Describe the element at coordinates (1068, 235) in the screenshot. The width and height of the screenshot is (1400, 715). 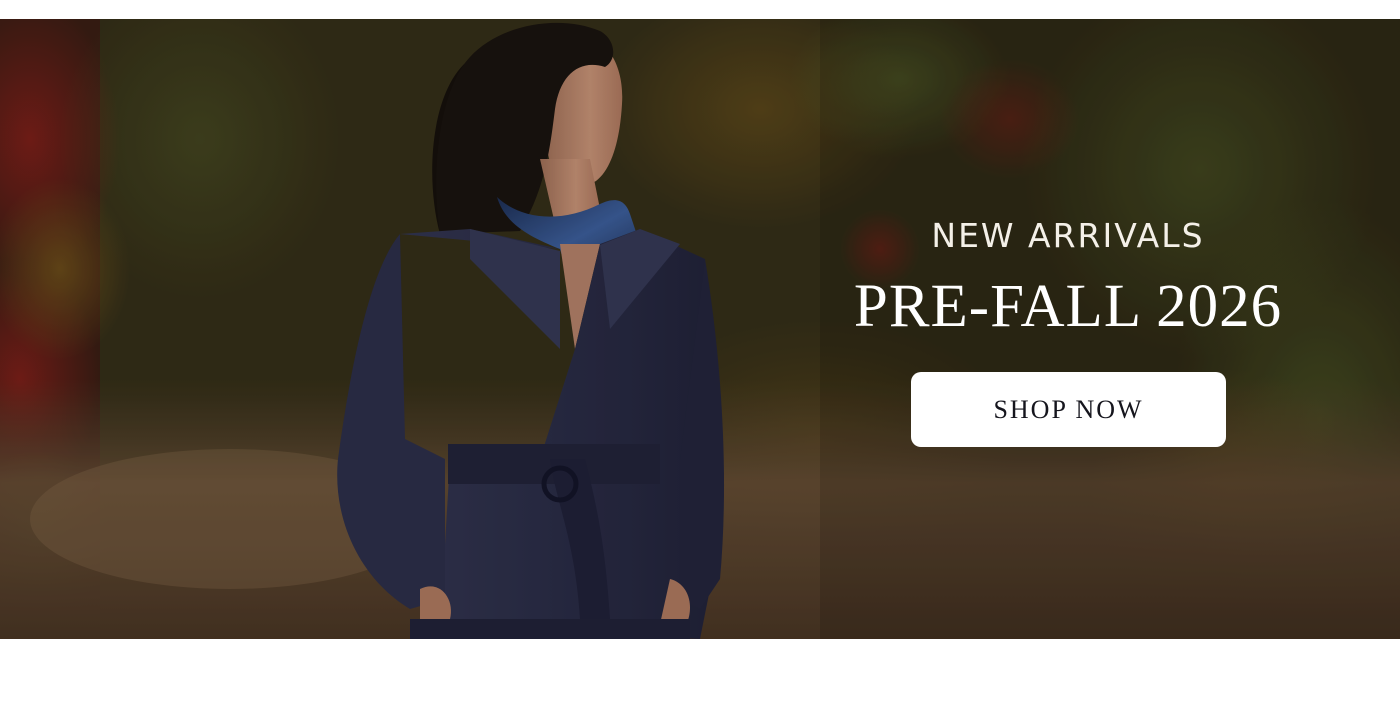
I see `eyebrow-text: NEW ARRIVALS` at that location.